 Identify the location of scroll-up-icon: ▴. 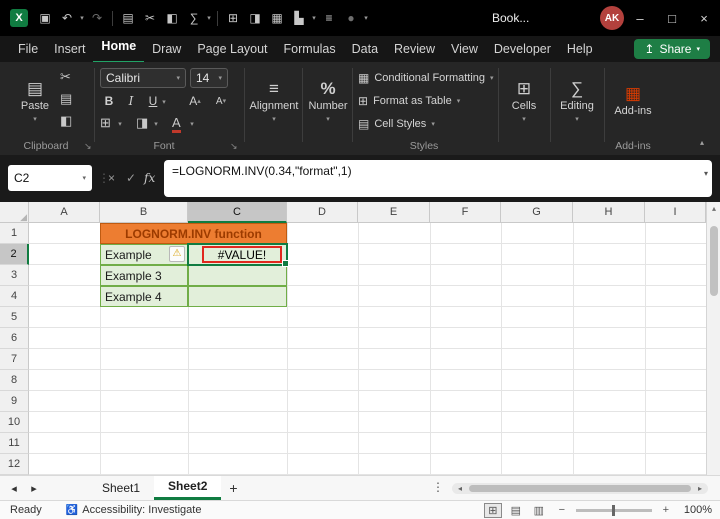
(713, 208).